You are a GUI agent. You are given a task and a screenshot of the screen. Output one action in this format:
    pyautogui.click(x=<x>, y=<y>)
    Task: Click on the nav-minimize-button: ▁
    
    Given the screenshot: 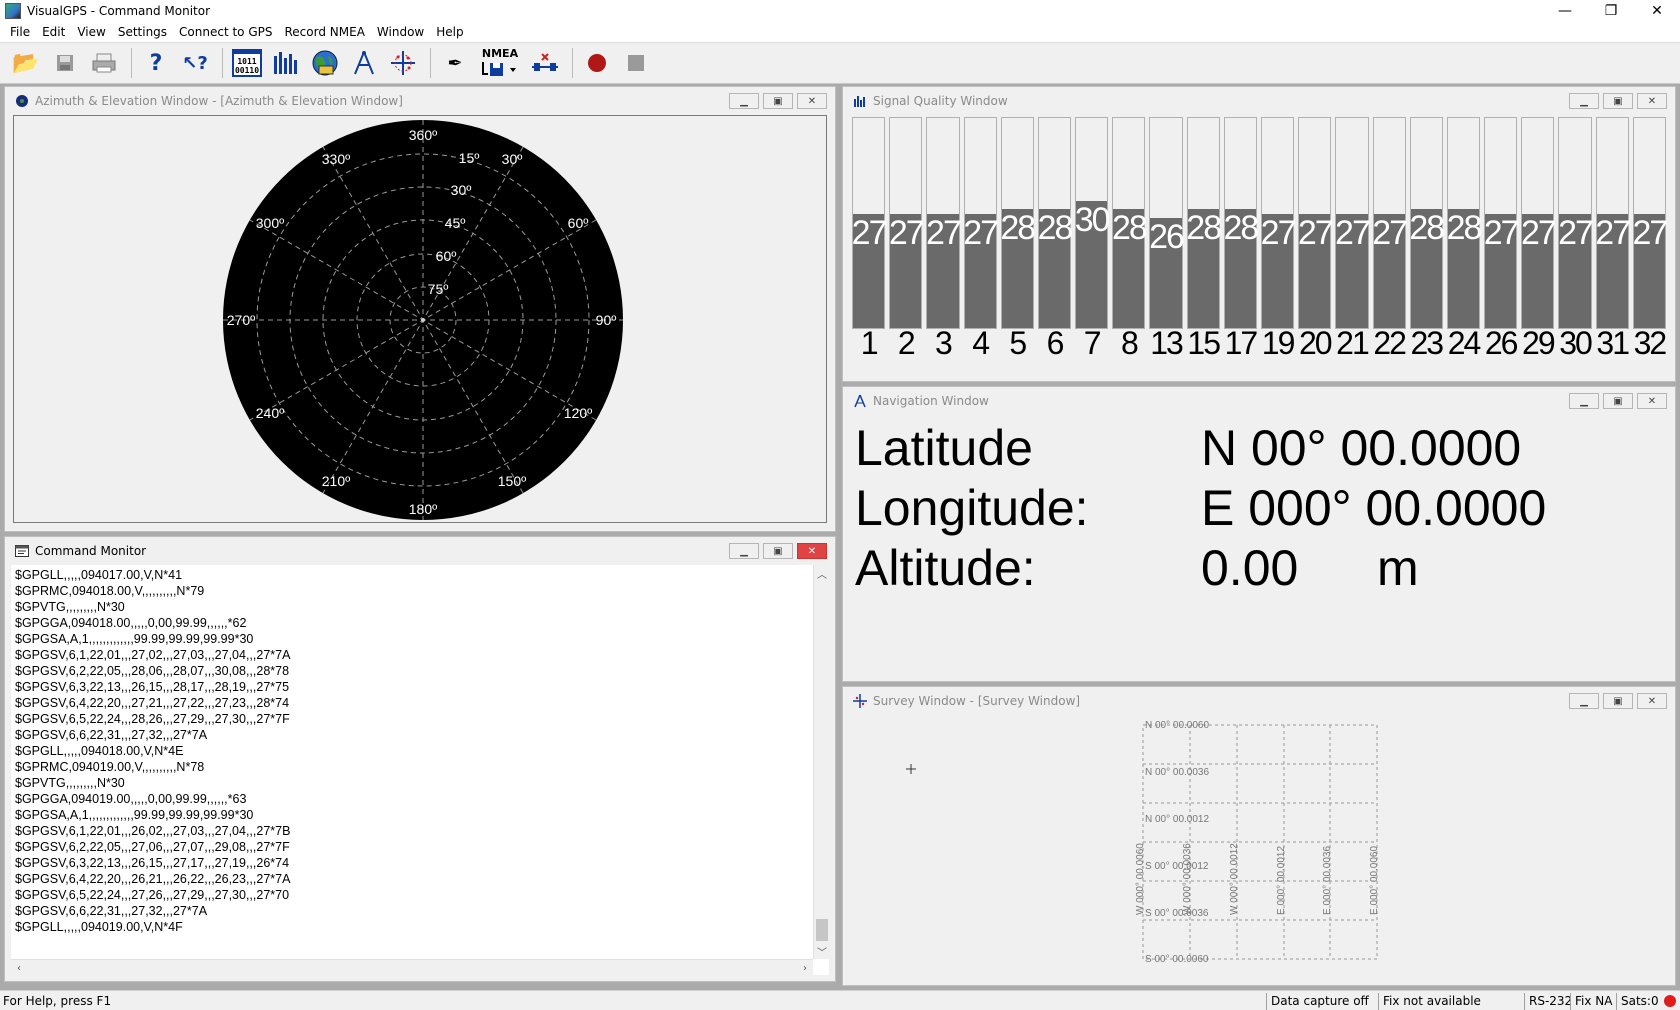 What is the action you would take?
    pyautogui.click(x=1584, y=401)
    